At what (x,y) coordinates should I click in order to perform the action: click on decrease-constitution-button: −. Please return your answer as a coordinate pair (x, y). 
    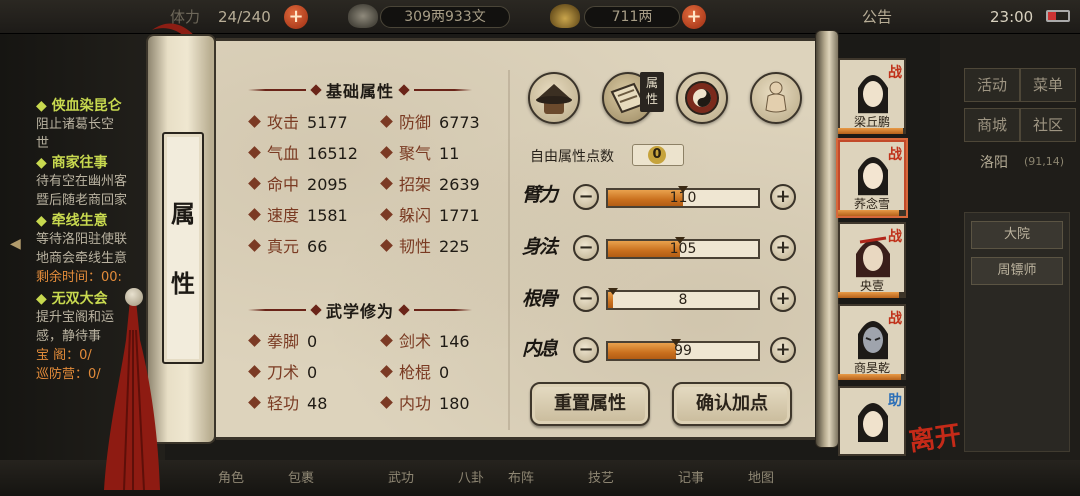
    Looking at the image, I should click on (586, 299).